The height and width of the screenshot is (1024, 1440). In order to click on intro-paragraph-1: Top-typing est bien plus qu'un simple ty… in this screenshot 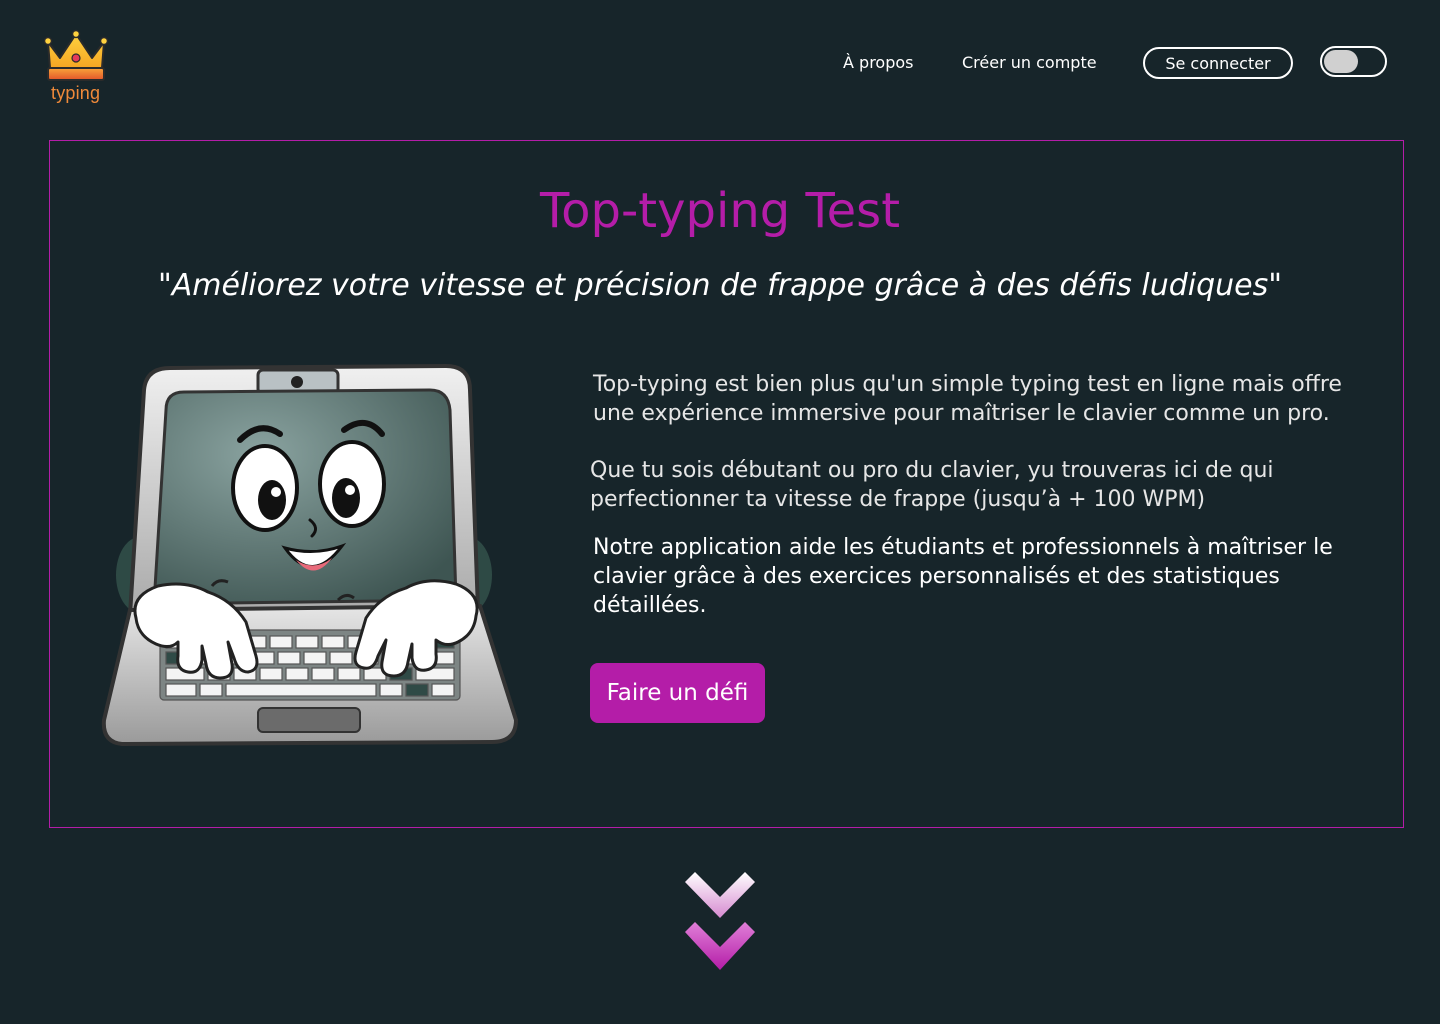, I will do `click(967, 399)`.